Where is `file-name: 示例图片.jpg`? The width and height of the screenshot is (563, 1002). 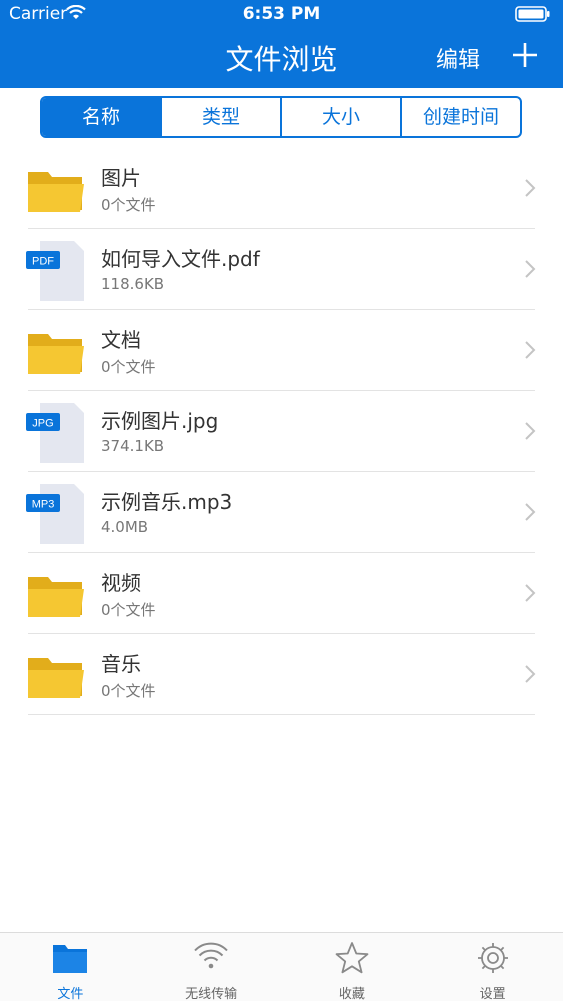 file-name: 示例图片.jpg is located at coordinates (160, 421).